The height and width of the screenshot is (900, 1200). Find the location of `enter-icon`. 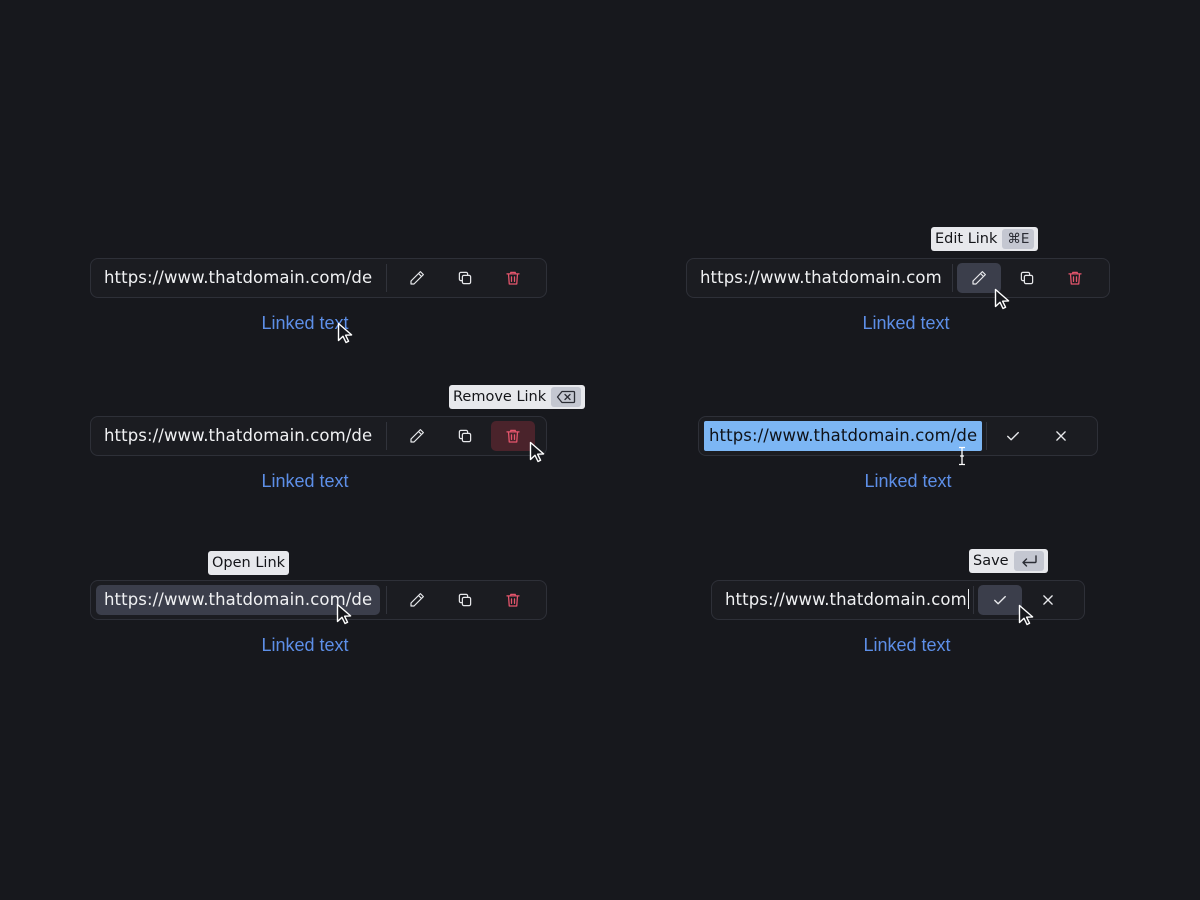

enter-icon is located at coordinates (1028, 561).